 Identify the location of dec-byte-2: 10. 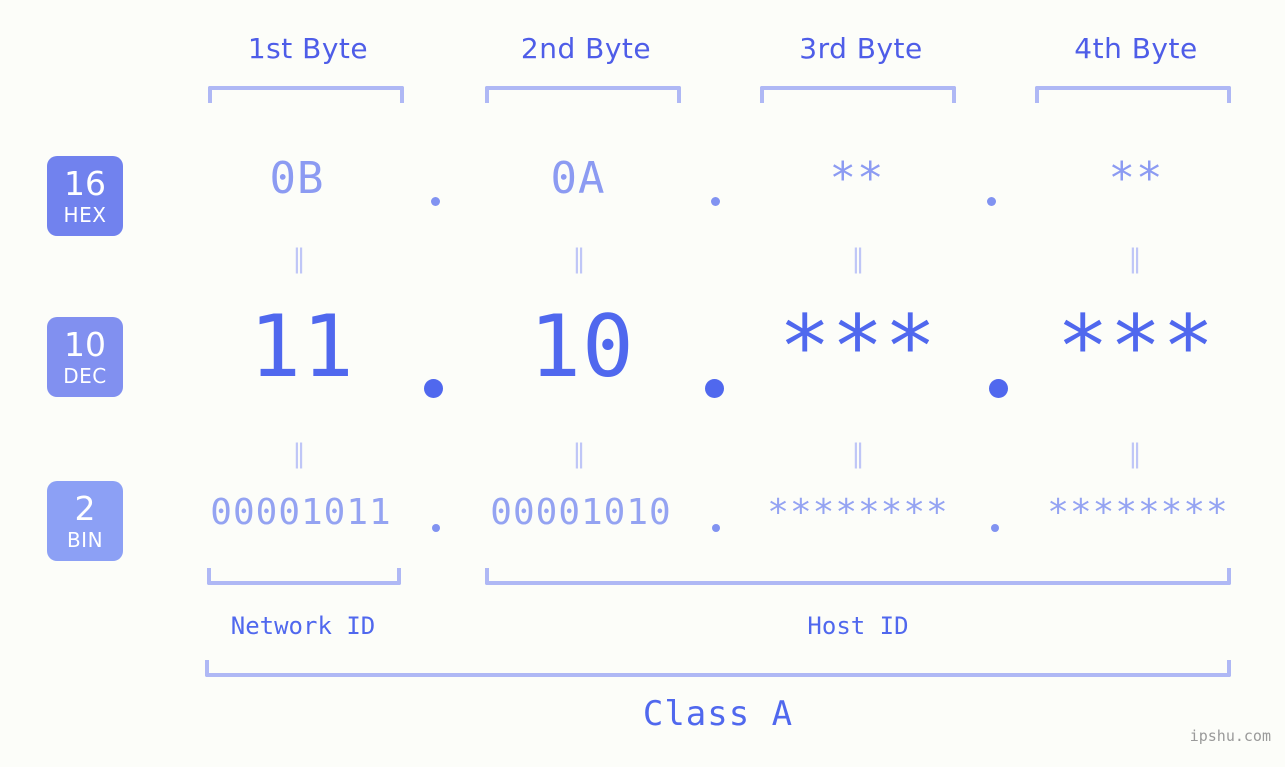
(582, 347).